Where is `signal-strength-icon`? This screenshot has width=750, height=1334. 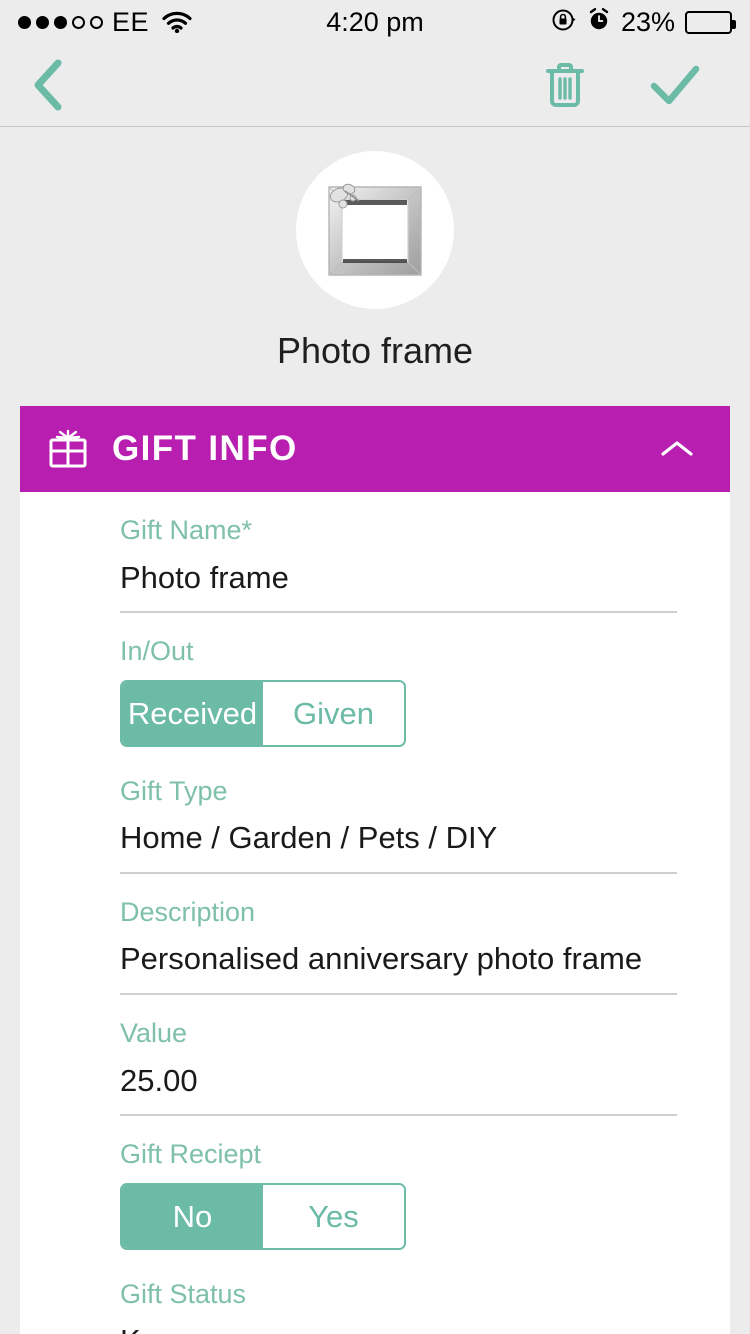
signal-strength-icon is located at coordinates (60, 22).